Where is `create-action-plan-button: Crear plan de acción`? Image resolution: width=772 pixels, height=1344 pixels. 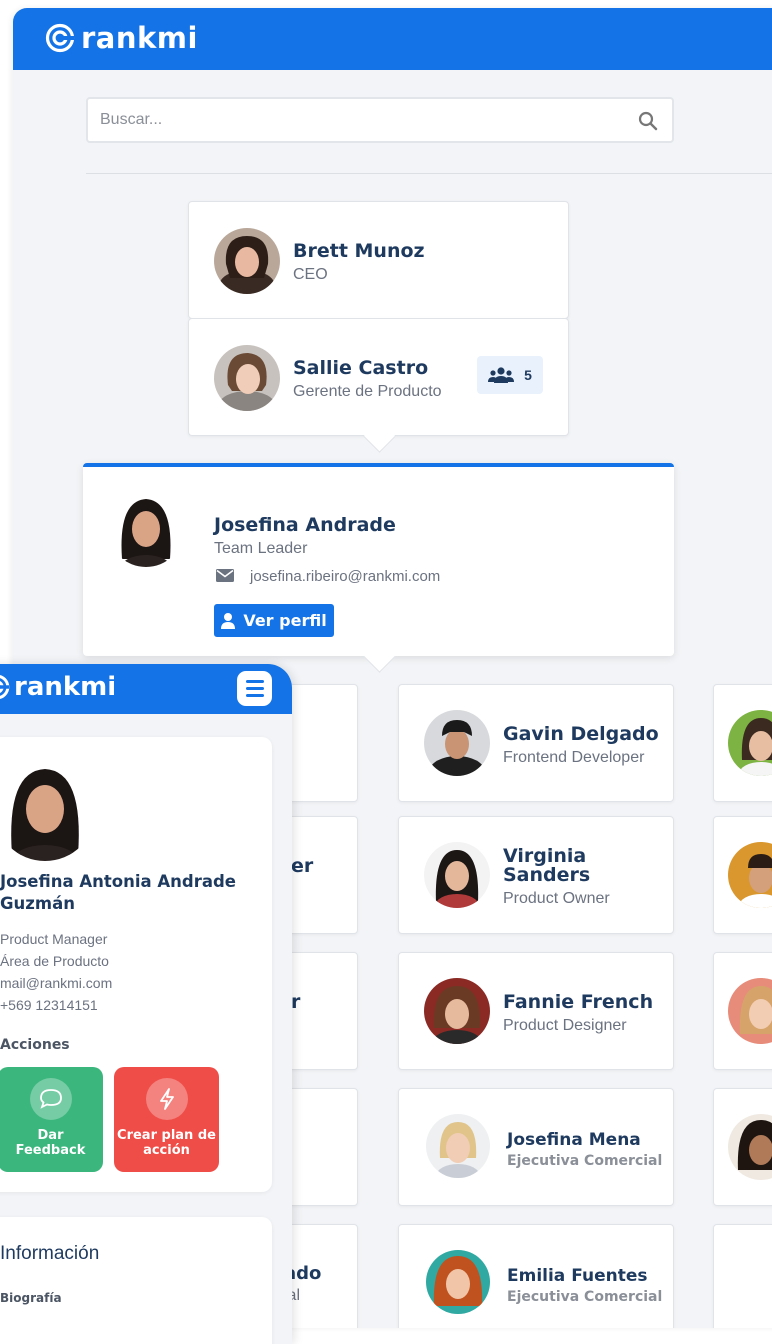 create-action-plan-button: Crear plan de acción is located at coordinates (166, 1119).